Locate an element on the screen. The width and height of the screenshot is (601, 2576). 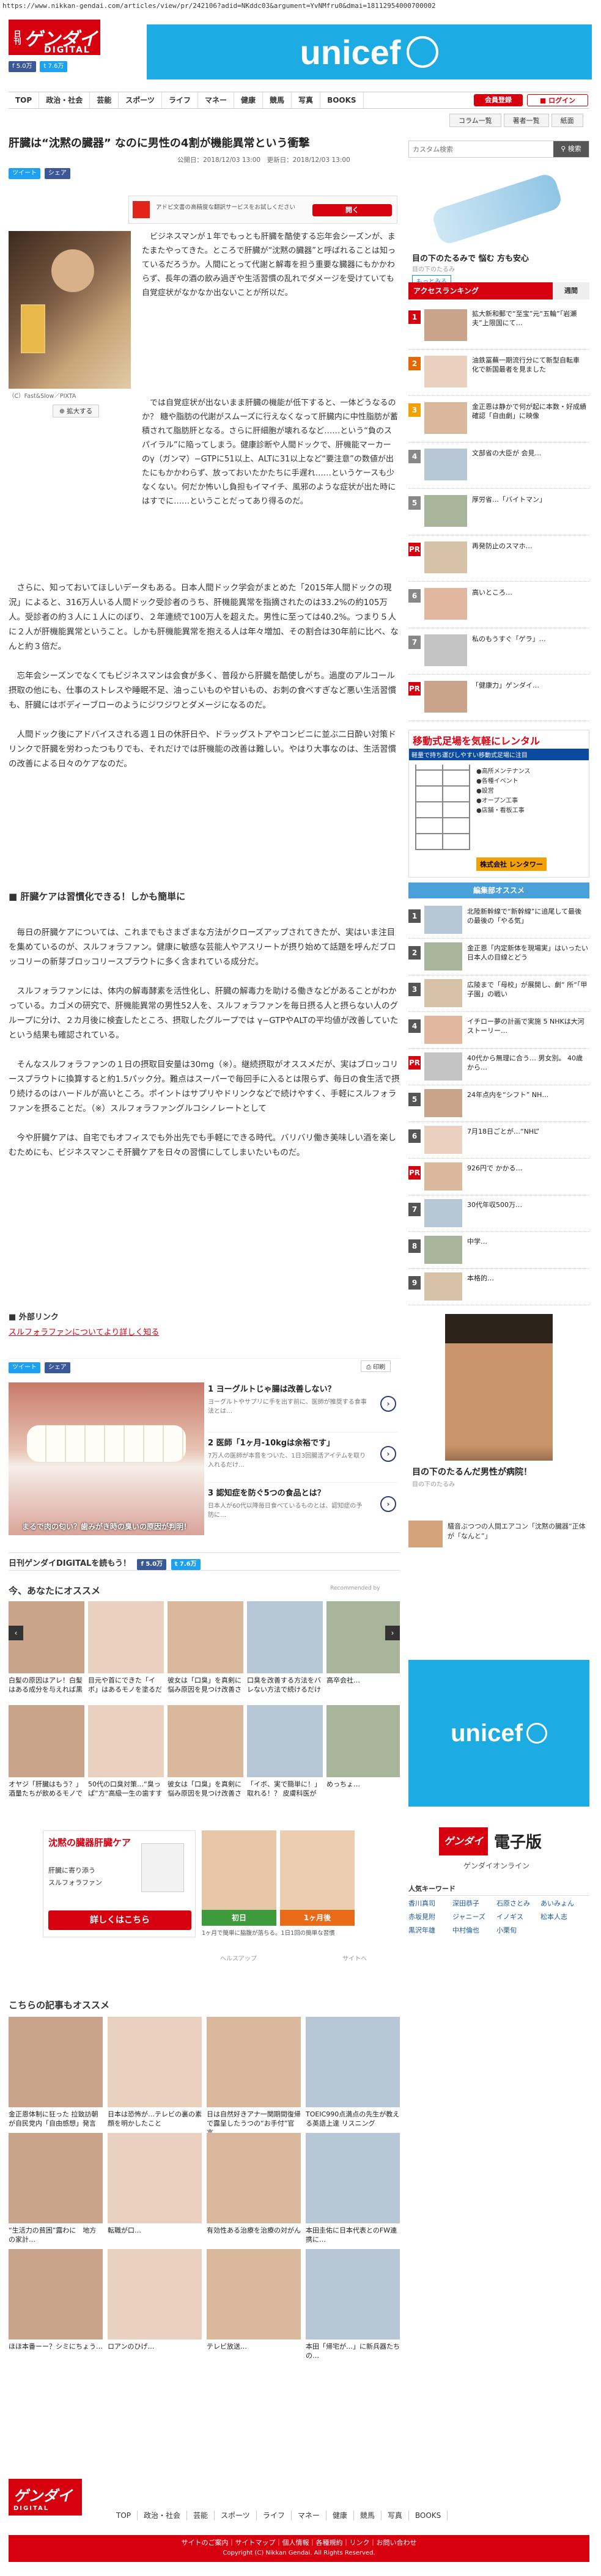
recommend-card: 高卒会社…AD is located at coordinates (363, 1647).